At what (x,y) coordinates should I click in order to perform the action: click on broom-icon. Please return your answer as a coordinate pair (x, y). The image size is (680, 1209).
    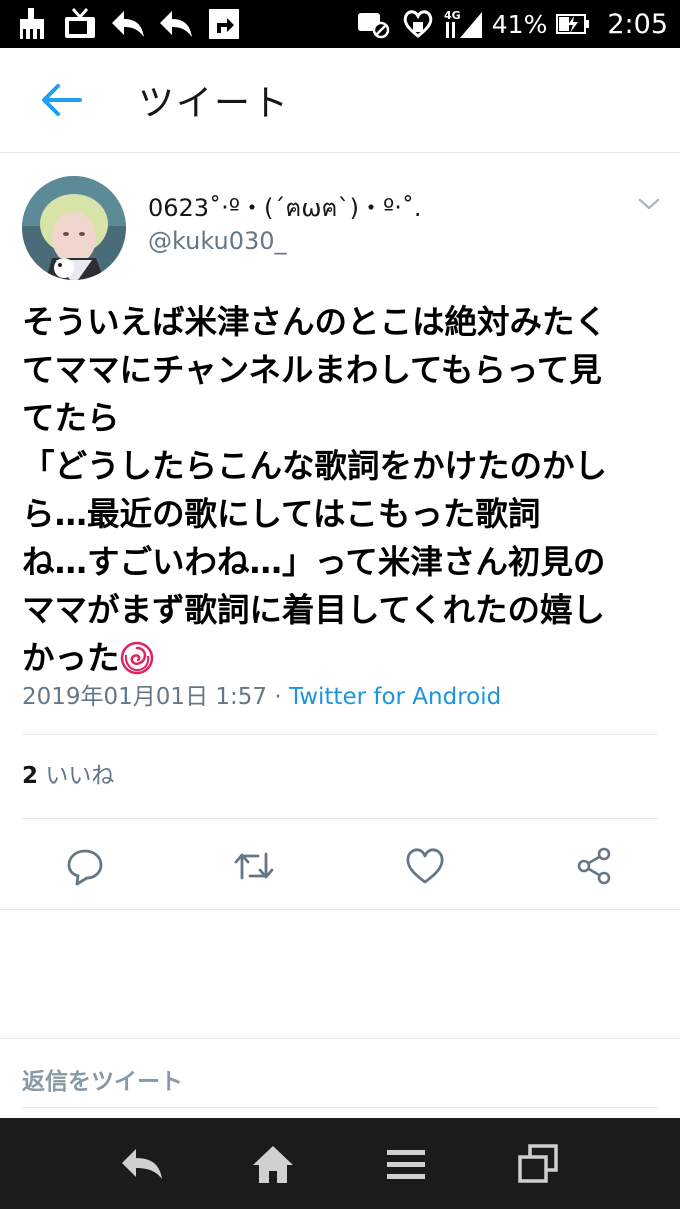
    Looking at the image, I should click on (32, 24).